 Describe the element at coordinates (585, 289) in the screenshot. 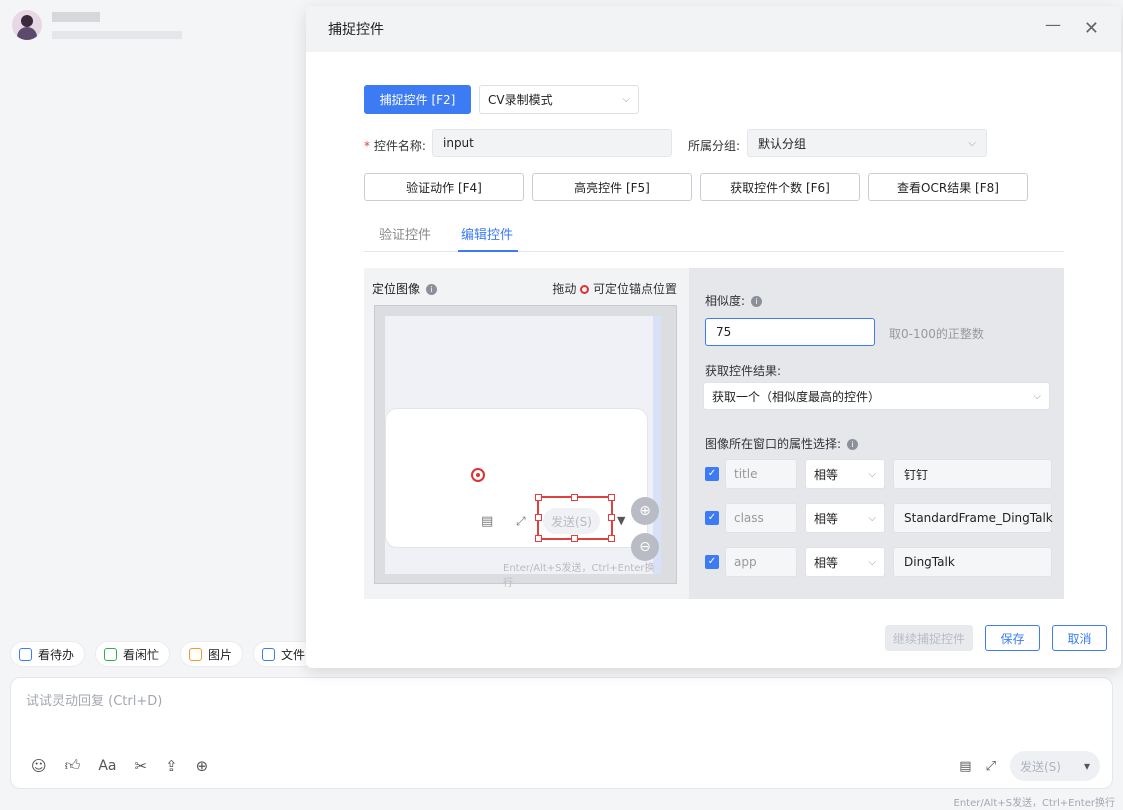

I see `target-icon` at that location.